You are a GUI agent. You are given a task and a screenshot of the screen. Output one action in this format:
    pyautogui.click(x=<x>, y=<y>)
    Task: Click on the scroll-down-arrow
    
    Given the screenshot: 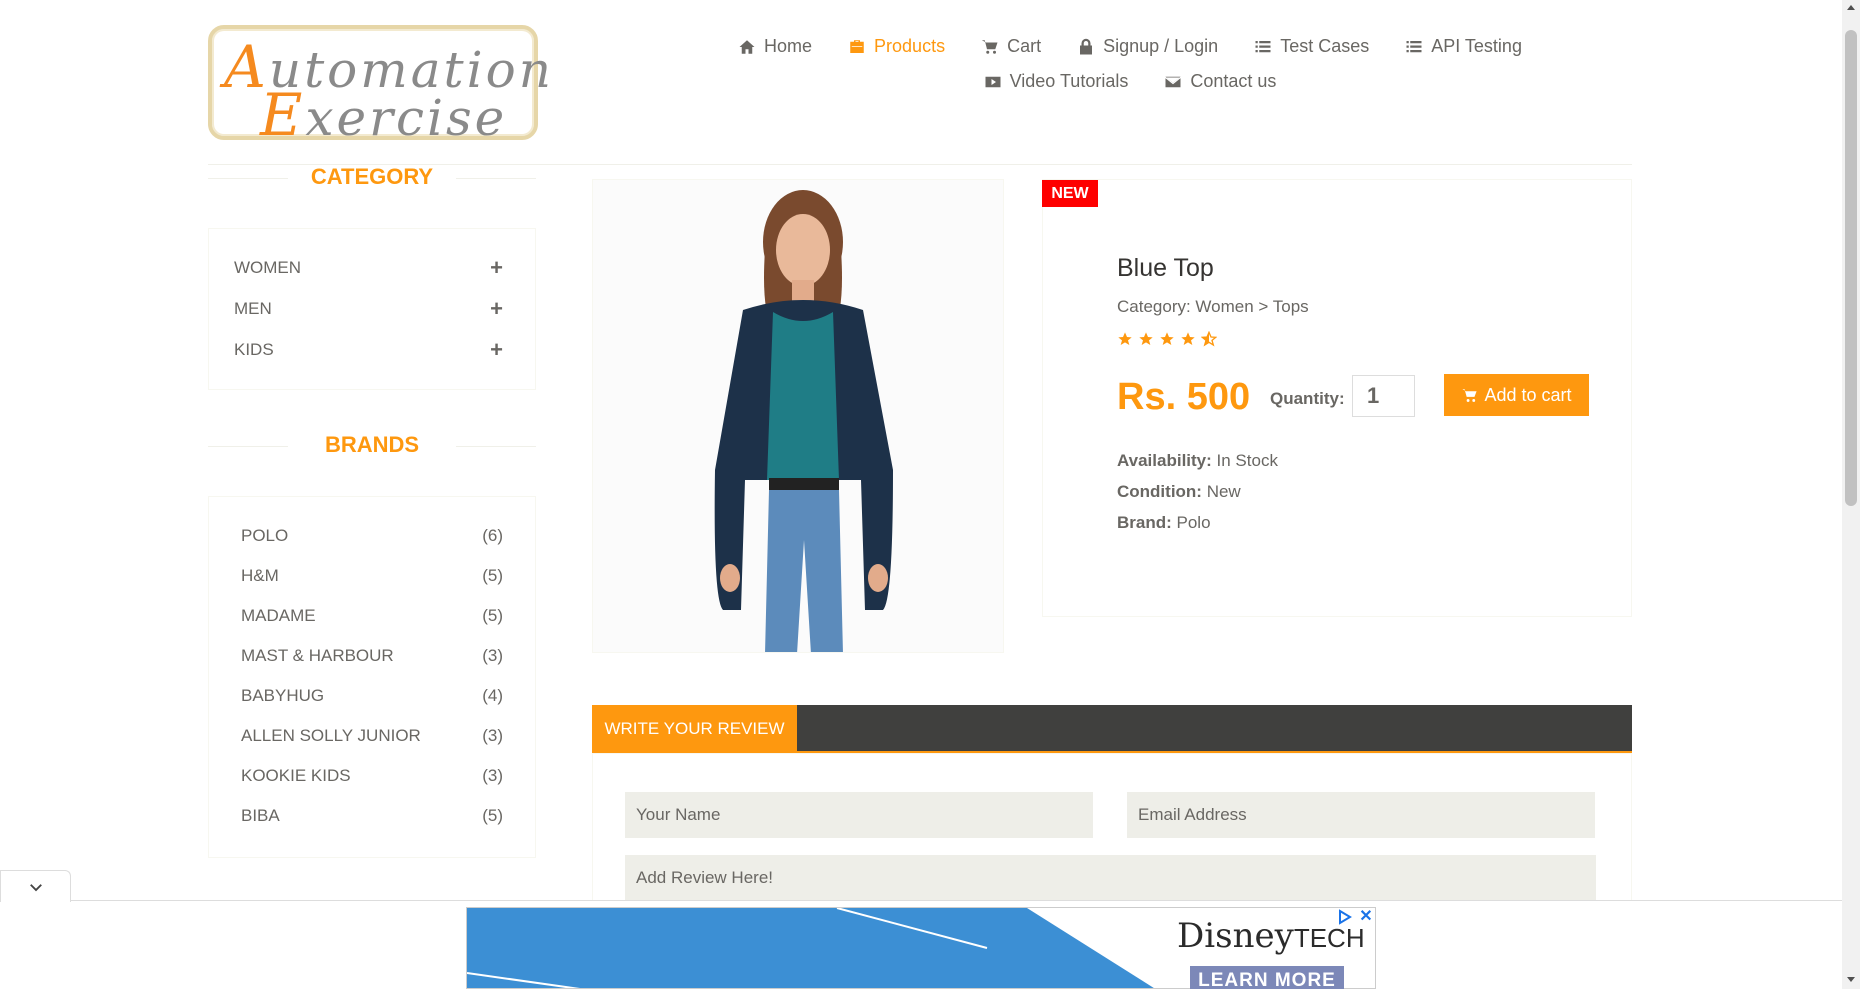 What is the action you would take?
    pyautogui.click(x=1851, y=979)
    